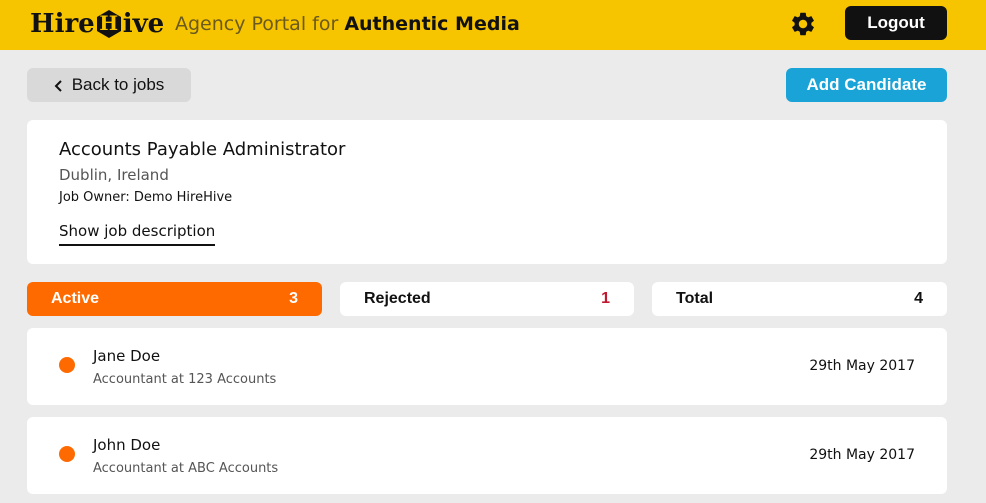  What do you see at coordinates (293, 298) in the screenshot?
I see `tab-active-count: 3` at bounding box center [293, 298].